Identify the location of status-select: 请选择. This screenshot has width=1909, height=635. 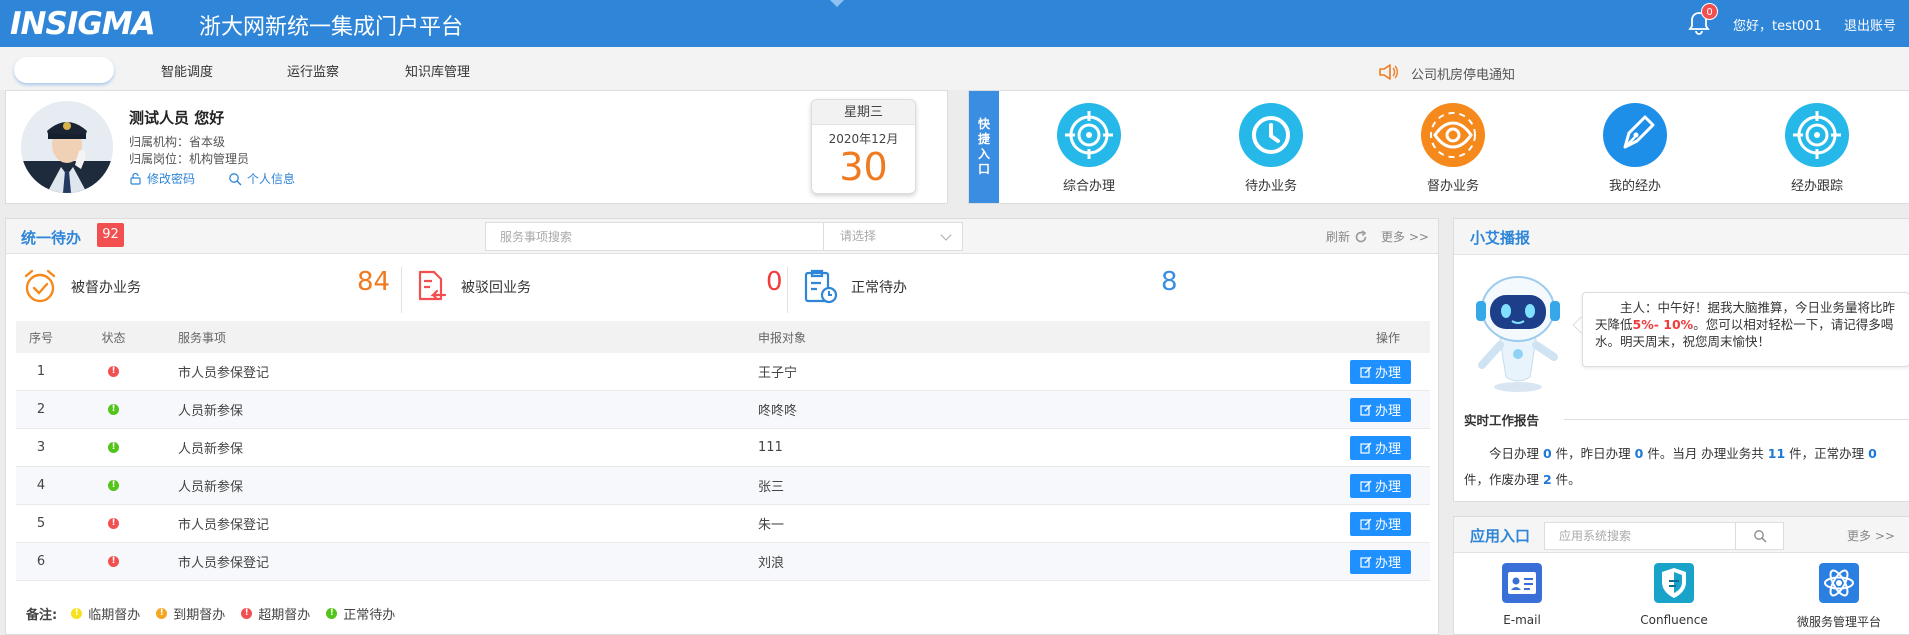
(893, 236).